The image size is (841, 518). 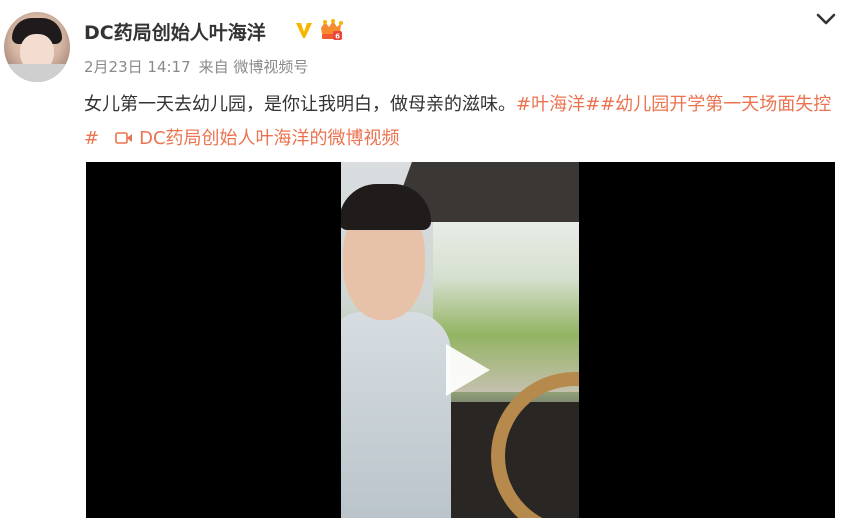 What do you see at coordinates (304, 30) in the screenshot?
I see `verified-v-icon` at bounding box center [304, 30].